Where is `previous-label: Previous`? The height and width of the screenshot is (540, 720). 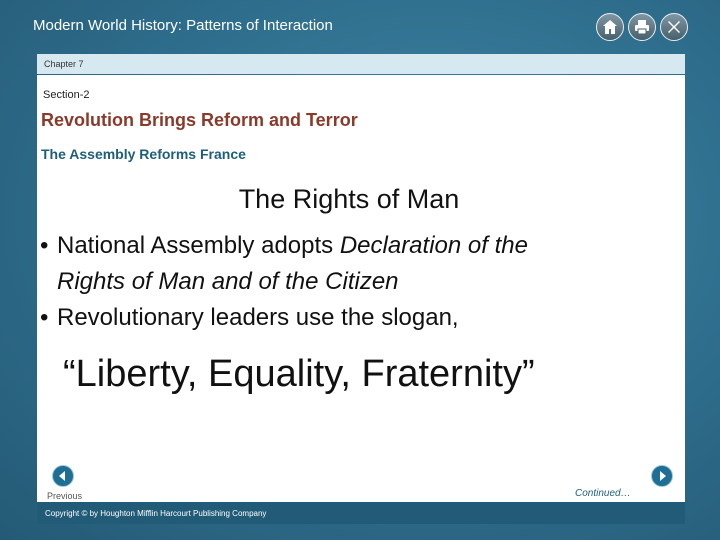
previous-label: Previous is located at coordinates (65, 496).